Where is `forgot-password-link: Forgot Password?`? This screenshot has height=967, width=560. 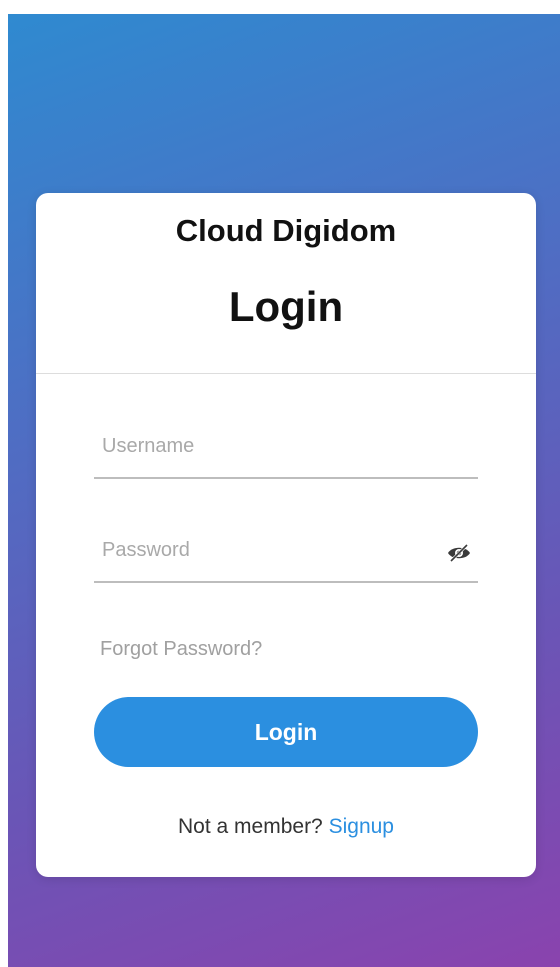
forgot-password-link: Forgot Password? is located at coordinates (181, 649).